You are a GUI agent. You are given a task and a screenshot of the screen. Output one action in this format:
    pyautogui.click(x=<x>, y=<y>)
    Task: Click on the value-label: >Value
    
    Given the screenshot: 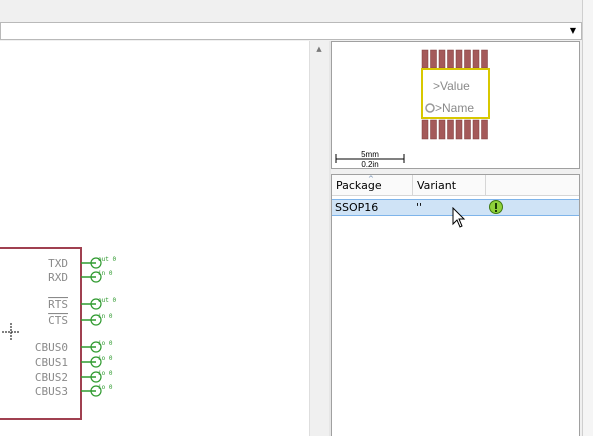 What is the action you would take?
    pyautogui.click(x=451, y=86)
    